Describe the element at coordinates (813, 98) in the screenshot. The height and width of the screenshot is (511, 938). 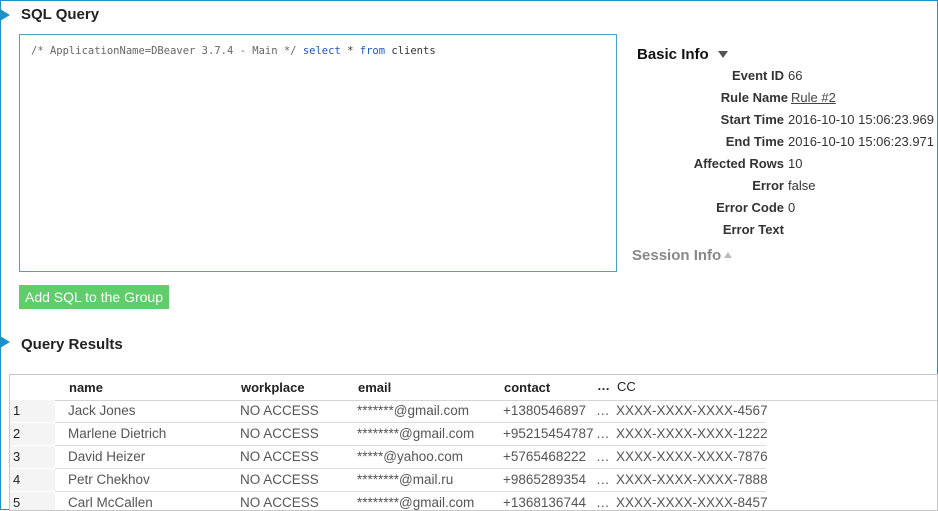
I see `rule-name-link: Rule #2` at that location.